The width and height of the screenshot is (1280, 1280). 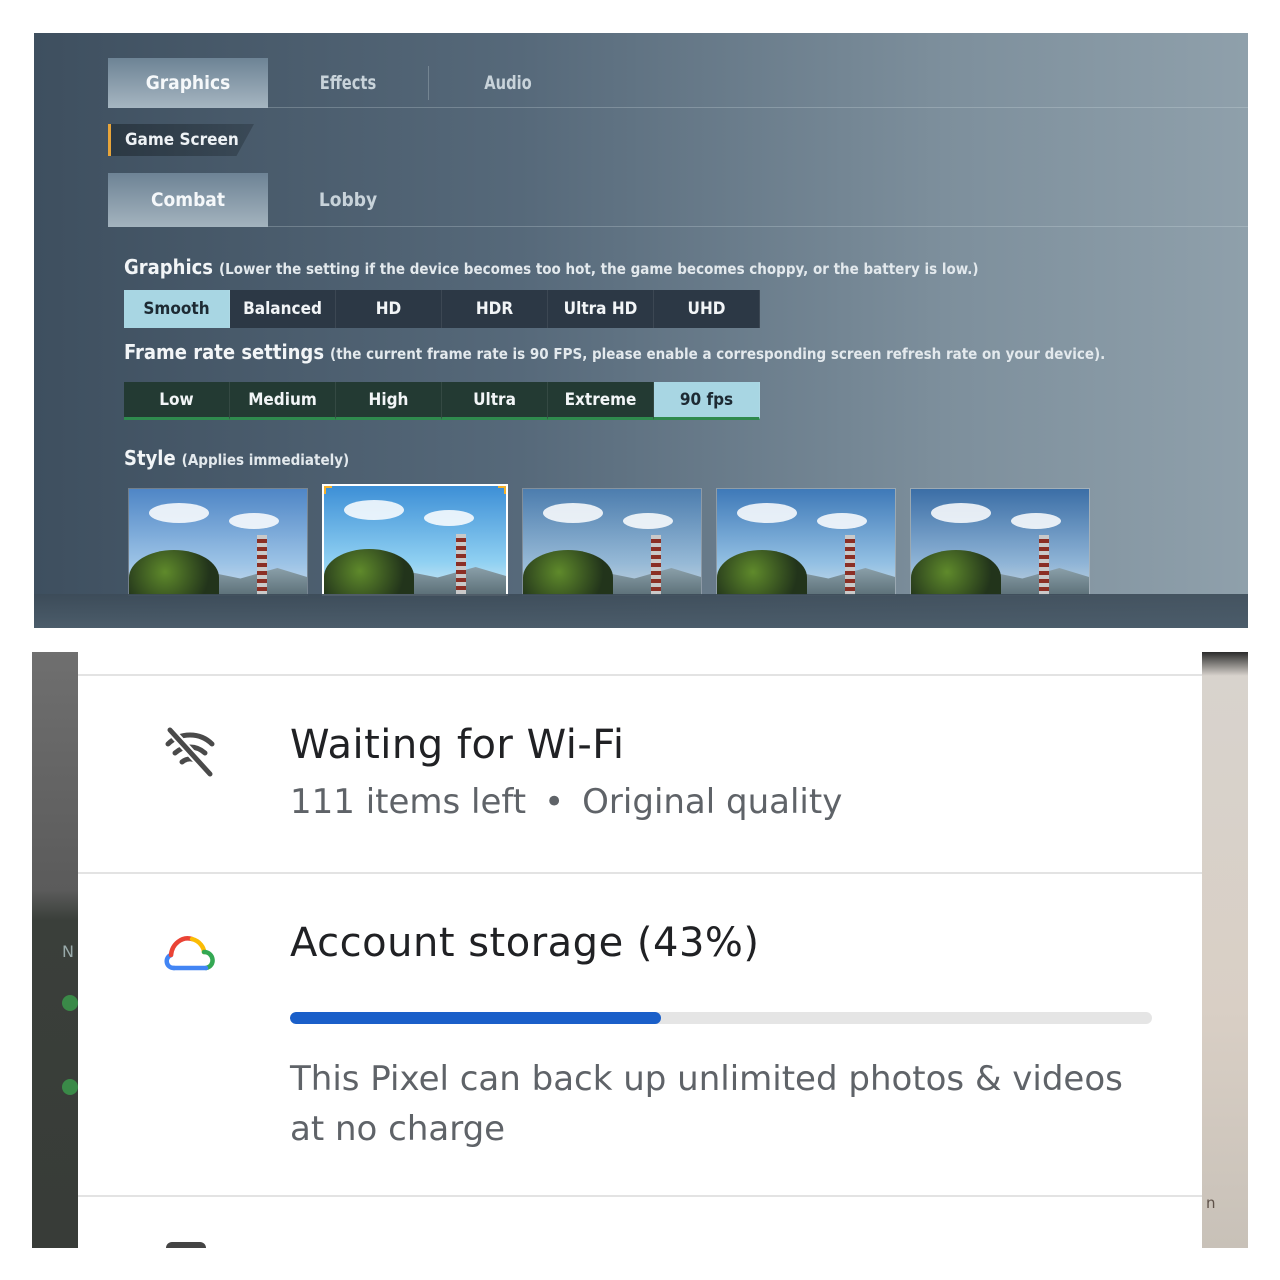 What do you see at coordinates (707, 309) in the screenshot?
I see `graphics-option-uhd: UHD` at bounding box center [707, 309].